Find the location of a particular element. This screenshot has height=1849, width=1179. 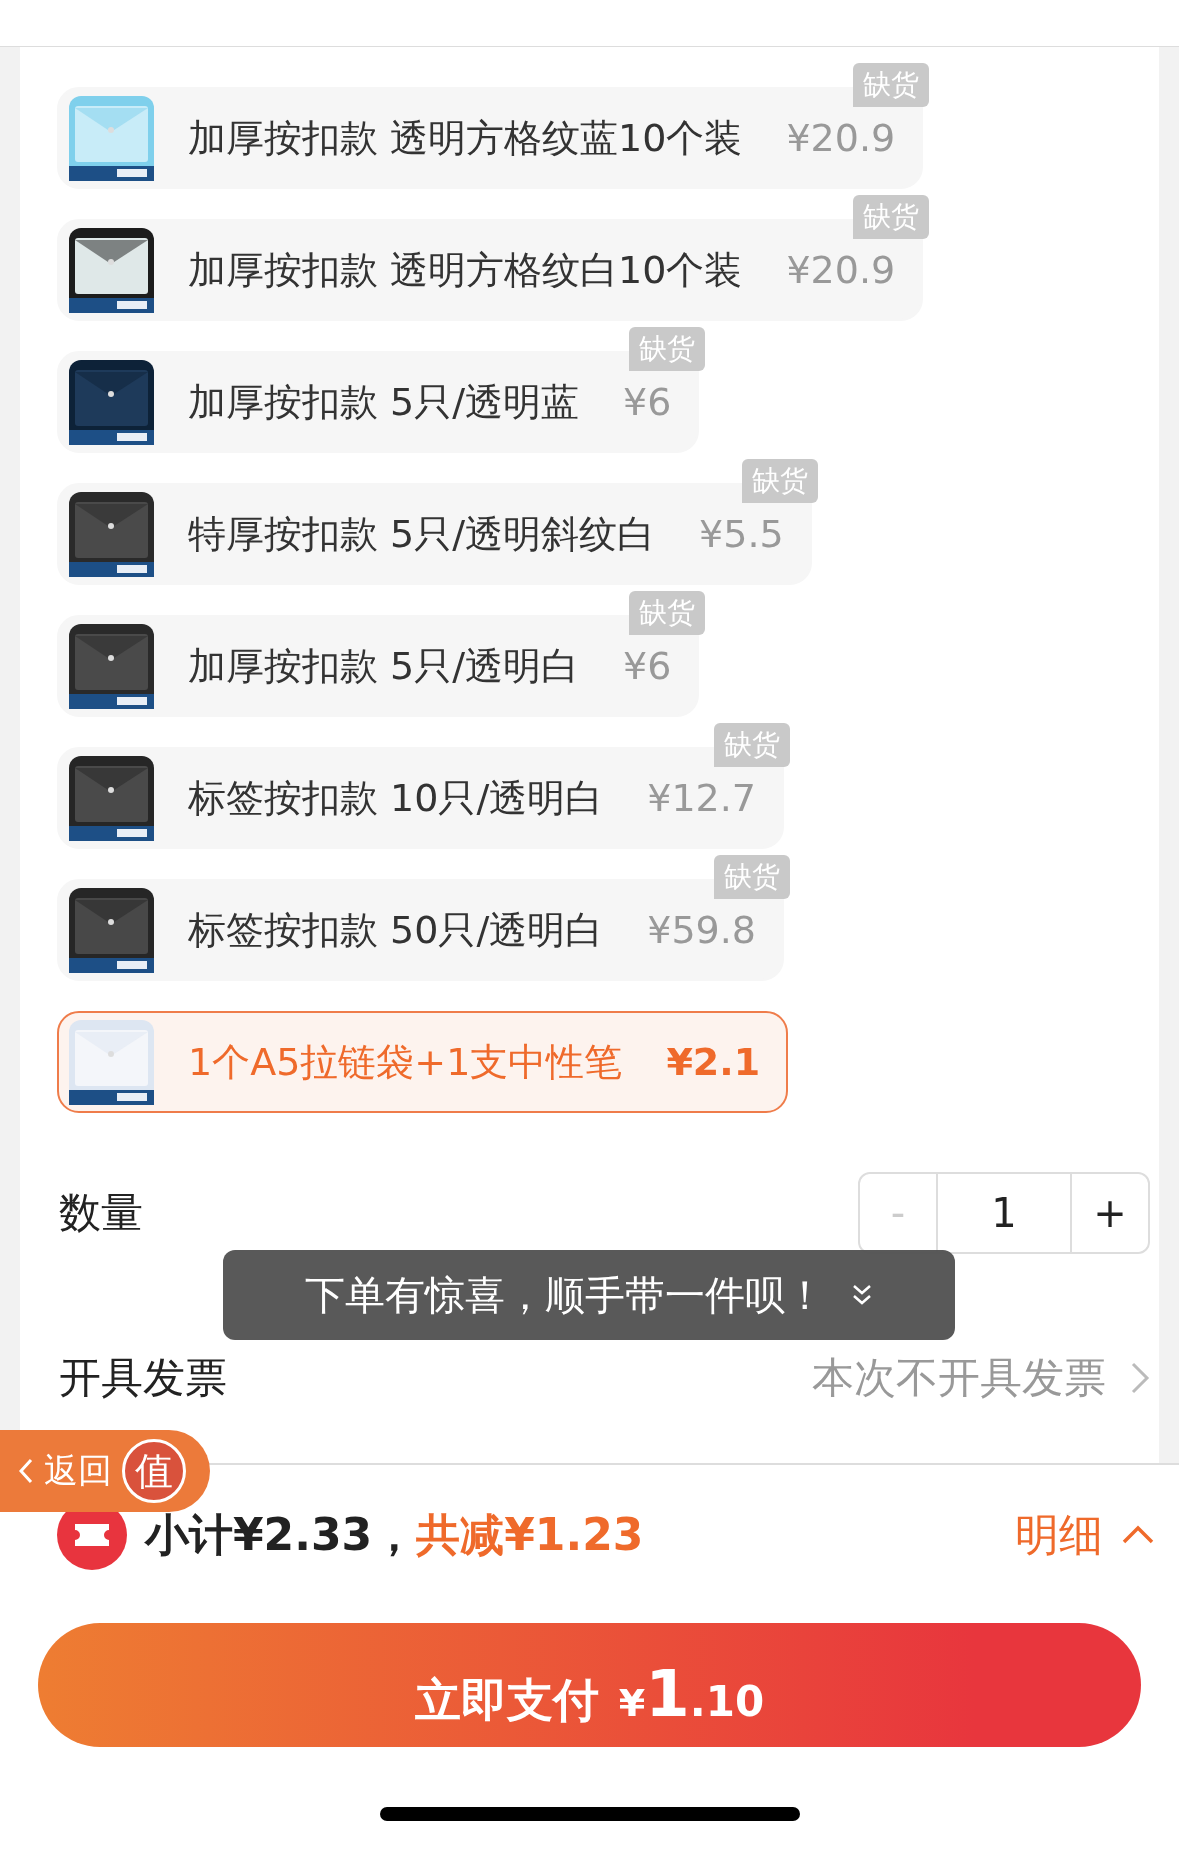

discount-total: 共减¥1.23 is located at coordinates (530, 1534).